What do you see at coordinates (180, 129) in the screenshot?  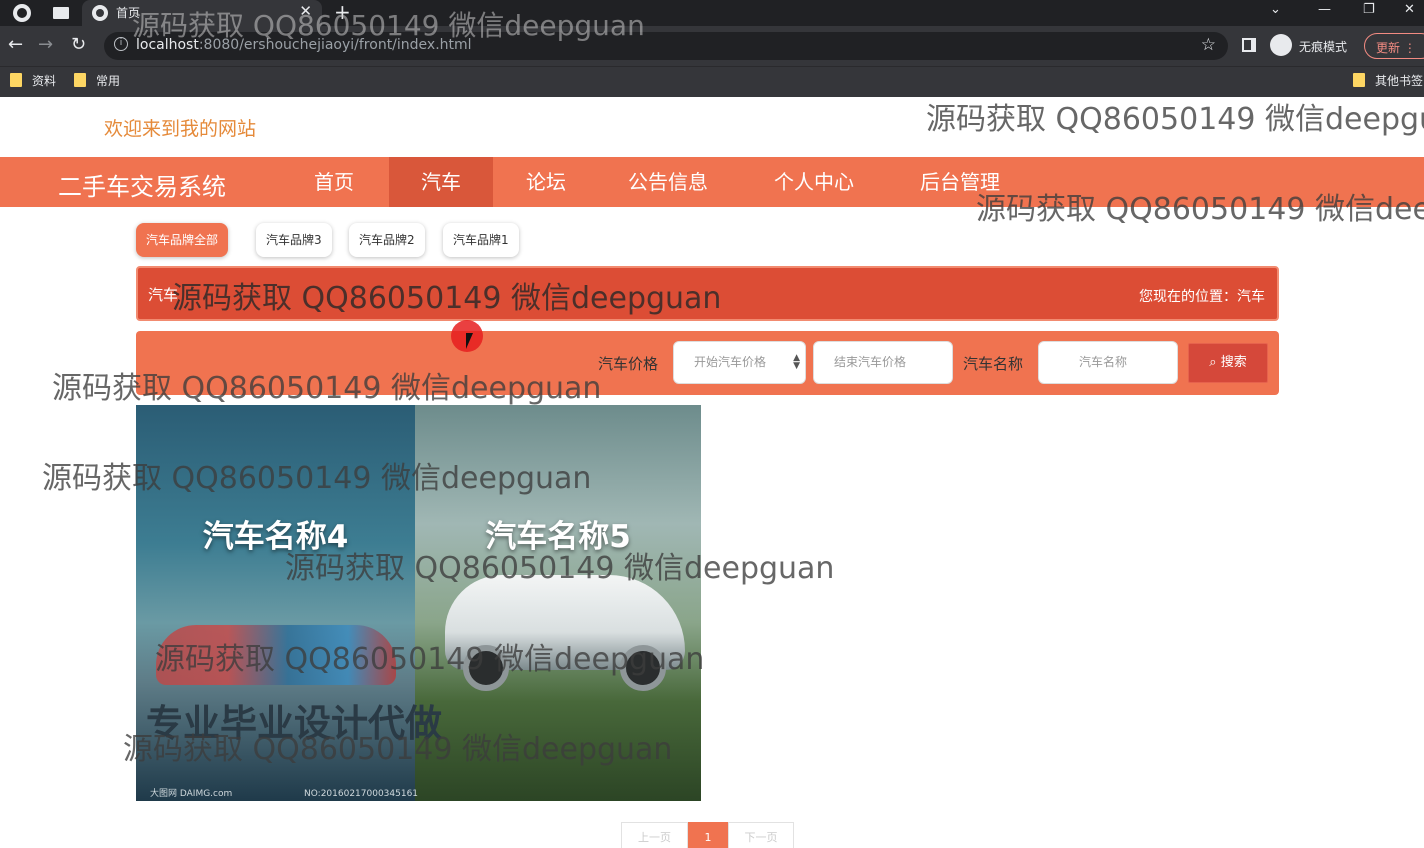 I see `welcome-text: 欢迎来到我的网站` at bounding box center [180, 129].